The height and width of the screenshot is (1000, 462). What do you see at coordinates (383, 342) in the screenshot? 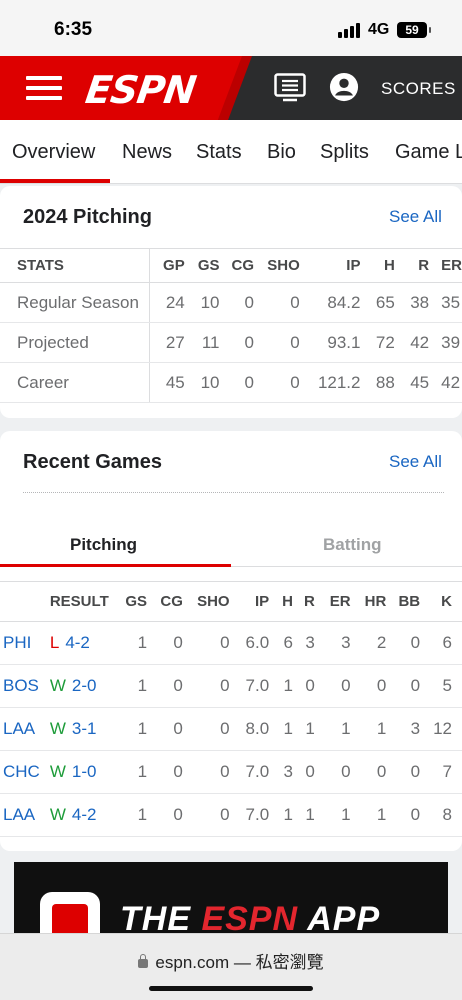
I see `stat-cell: 72` at bounding box center [383, 342].